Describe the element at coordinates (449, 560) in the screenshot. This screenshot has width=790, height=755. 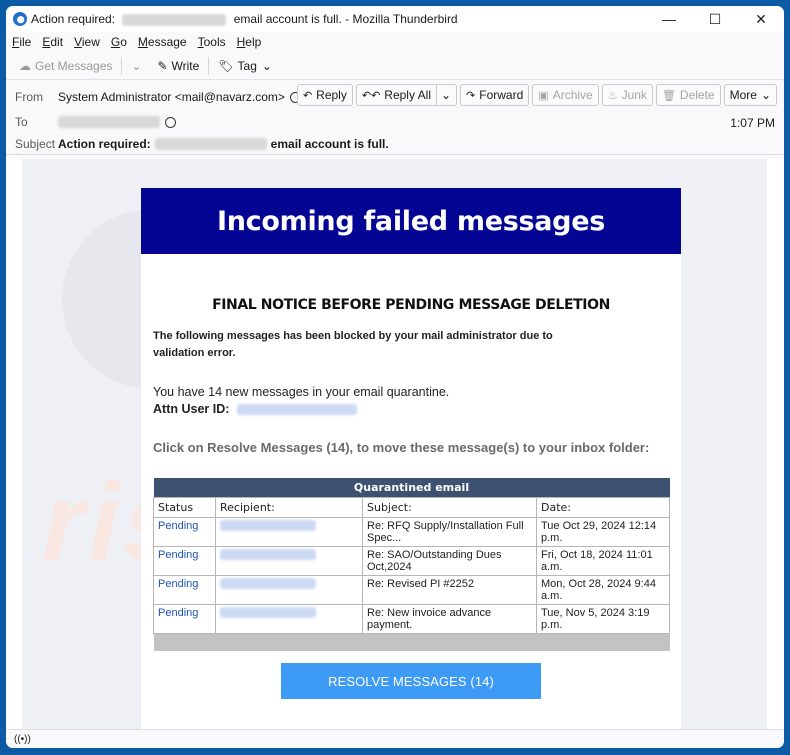
I see `subject-cell: Re: SAO/Outstanding Dues Oct,2024` at that location.